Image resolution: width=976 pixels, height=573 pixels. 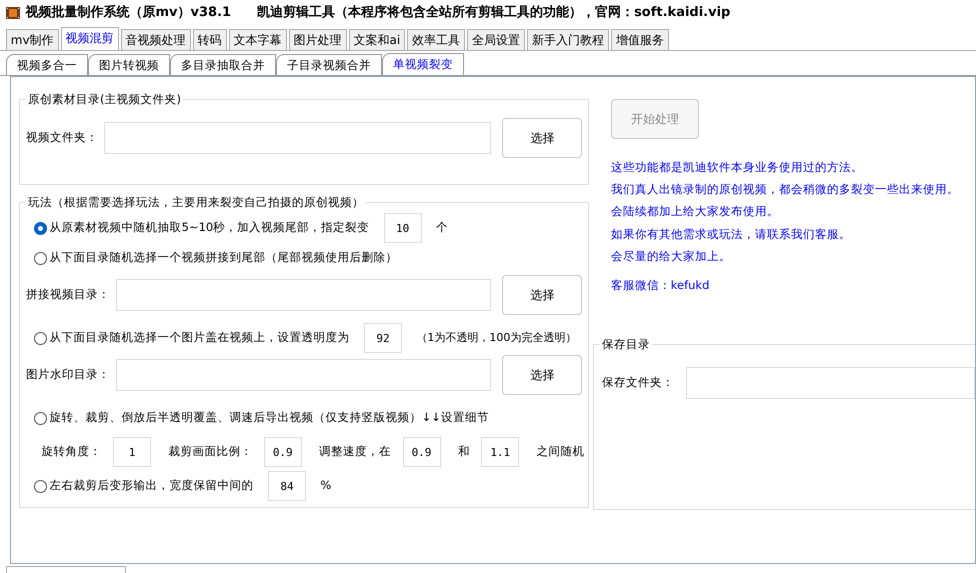 What do you see at coordinates (257, 39) in the screenshot?
I see `tab: 文本字幕` at bounding box center [257, 39].